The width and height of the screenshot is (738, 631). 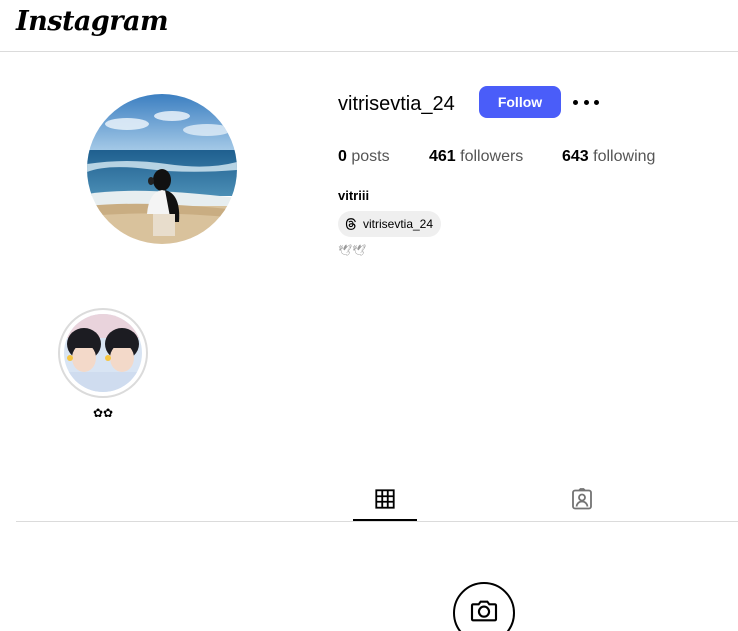 I want to click on profile-photo, so click(x=162, y=169).